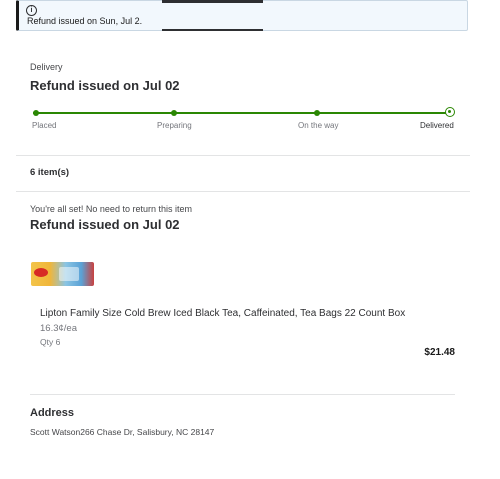 The image size is (500, 479). I want to click on alert-bottom-bar, so click(212, 30).